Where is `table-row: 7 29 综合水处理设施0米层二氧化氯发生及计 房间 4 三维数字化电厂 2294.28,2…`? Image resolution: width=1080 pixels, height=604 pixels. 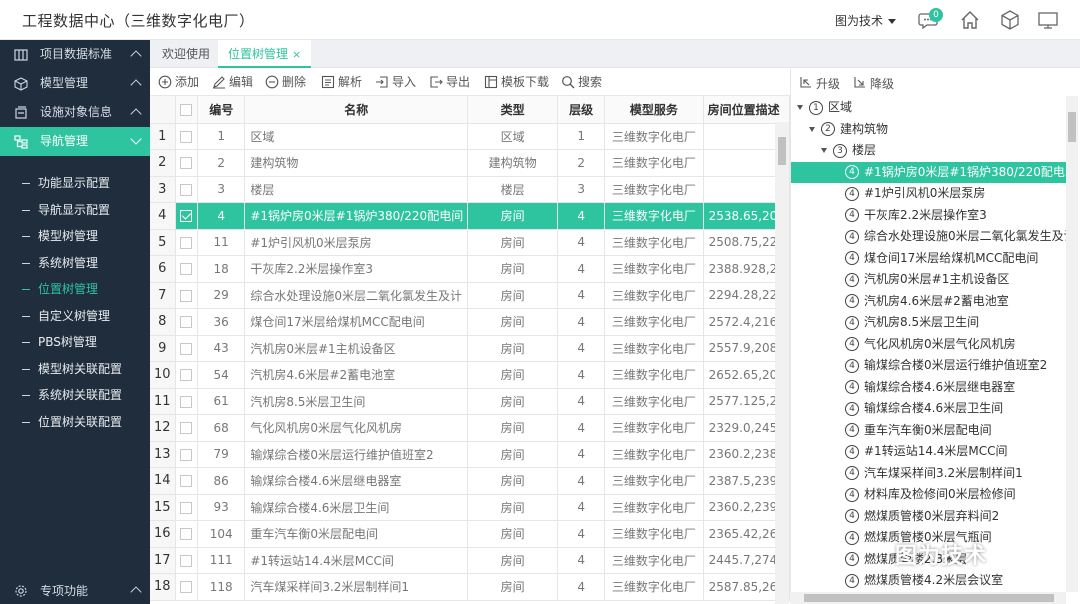
table-row: 7 29 综合水处理设施0米层二氧化氯发生及计 房间 4 三维数字化电厂 2294.28,2… is located at coordinates (470, 295).